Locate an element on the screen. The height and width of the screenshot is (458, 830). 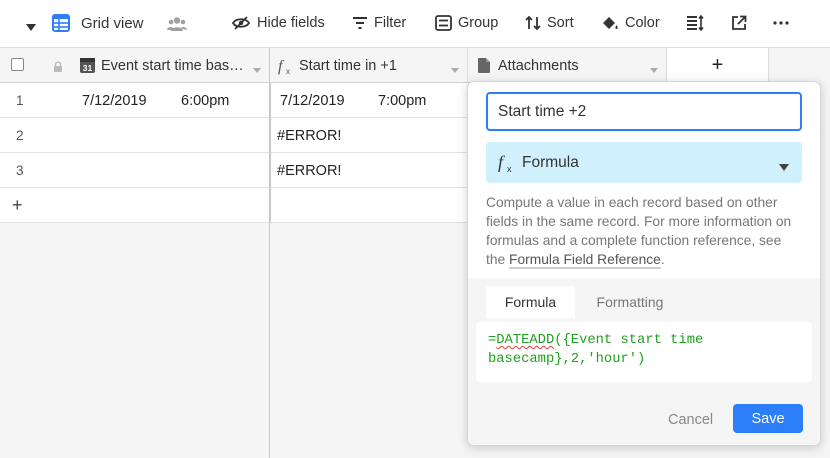
chevron-down-icon is located at coordinates (784, 168).